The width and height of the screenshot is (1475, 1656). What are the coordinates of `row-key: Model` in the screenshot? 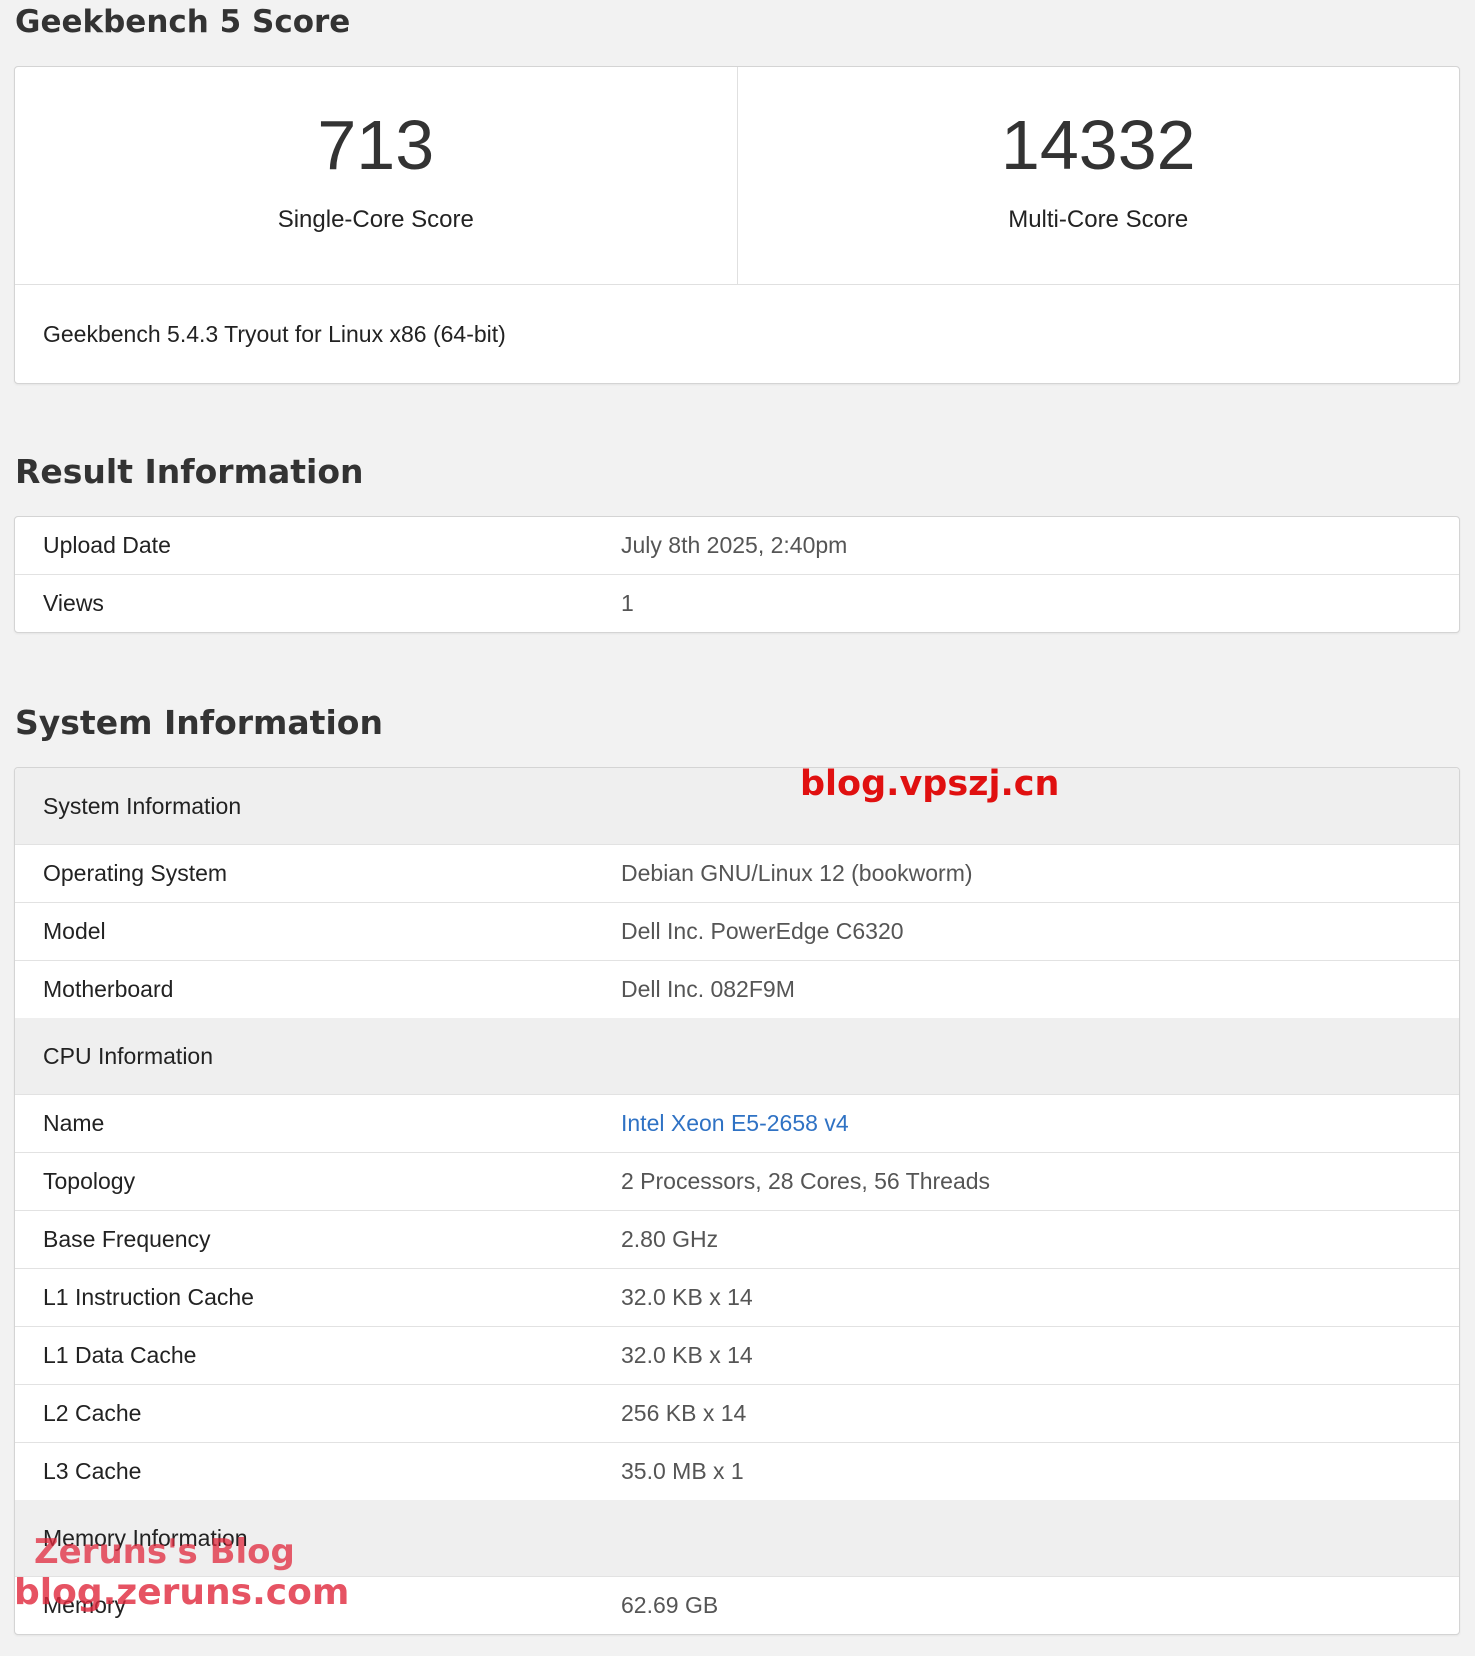 It's located at (74, 931).